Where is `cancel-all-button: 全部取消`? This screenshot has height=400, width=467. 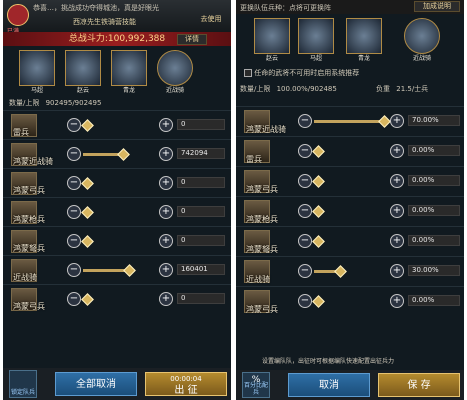
cancel-all-button: 全部取消 is located at coordinates (96, 384).